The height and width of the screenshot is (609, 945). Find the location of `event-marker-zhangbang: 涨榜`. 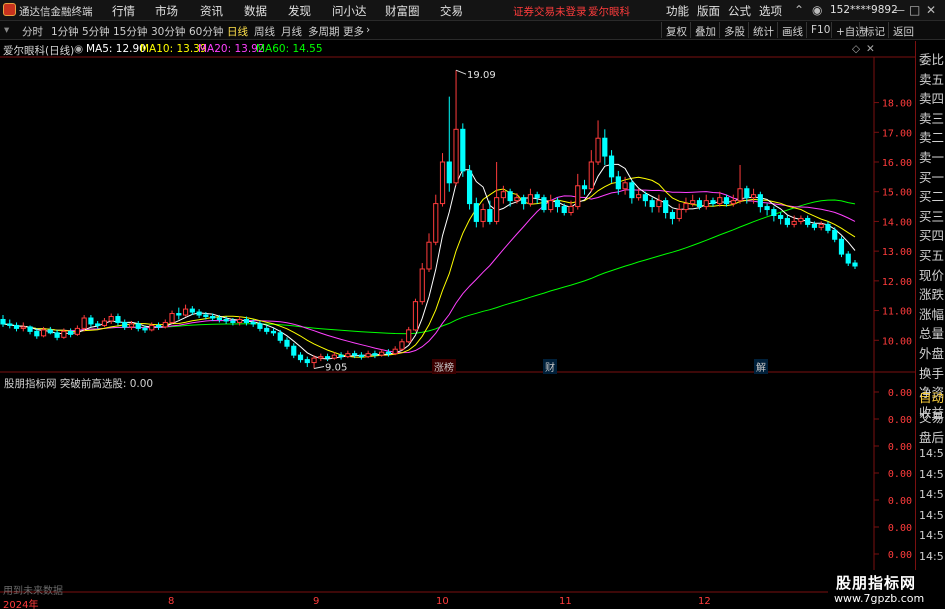

event-marker-zhangbang: 涨榜 is located at coordinates (444, 366).